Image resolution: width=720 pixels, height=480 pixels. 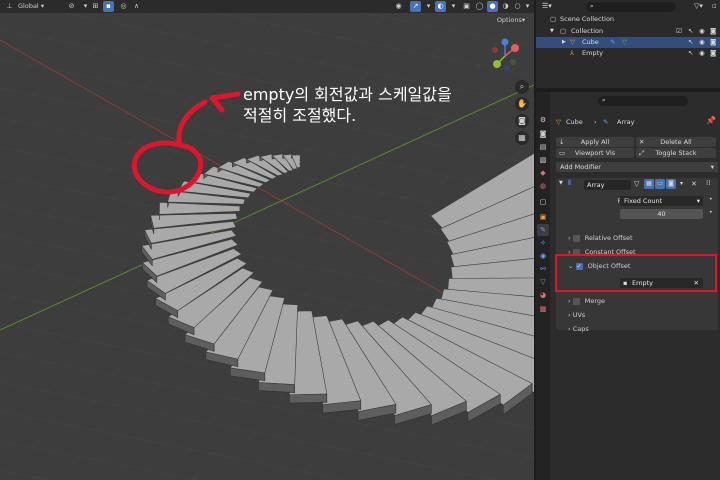 I want to click on transform-orientation-dropdown: Global ▾, so click(x=38, y=6).